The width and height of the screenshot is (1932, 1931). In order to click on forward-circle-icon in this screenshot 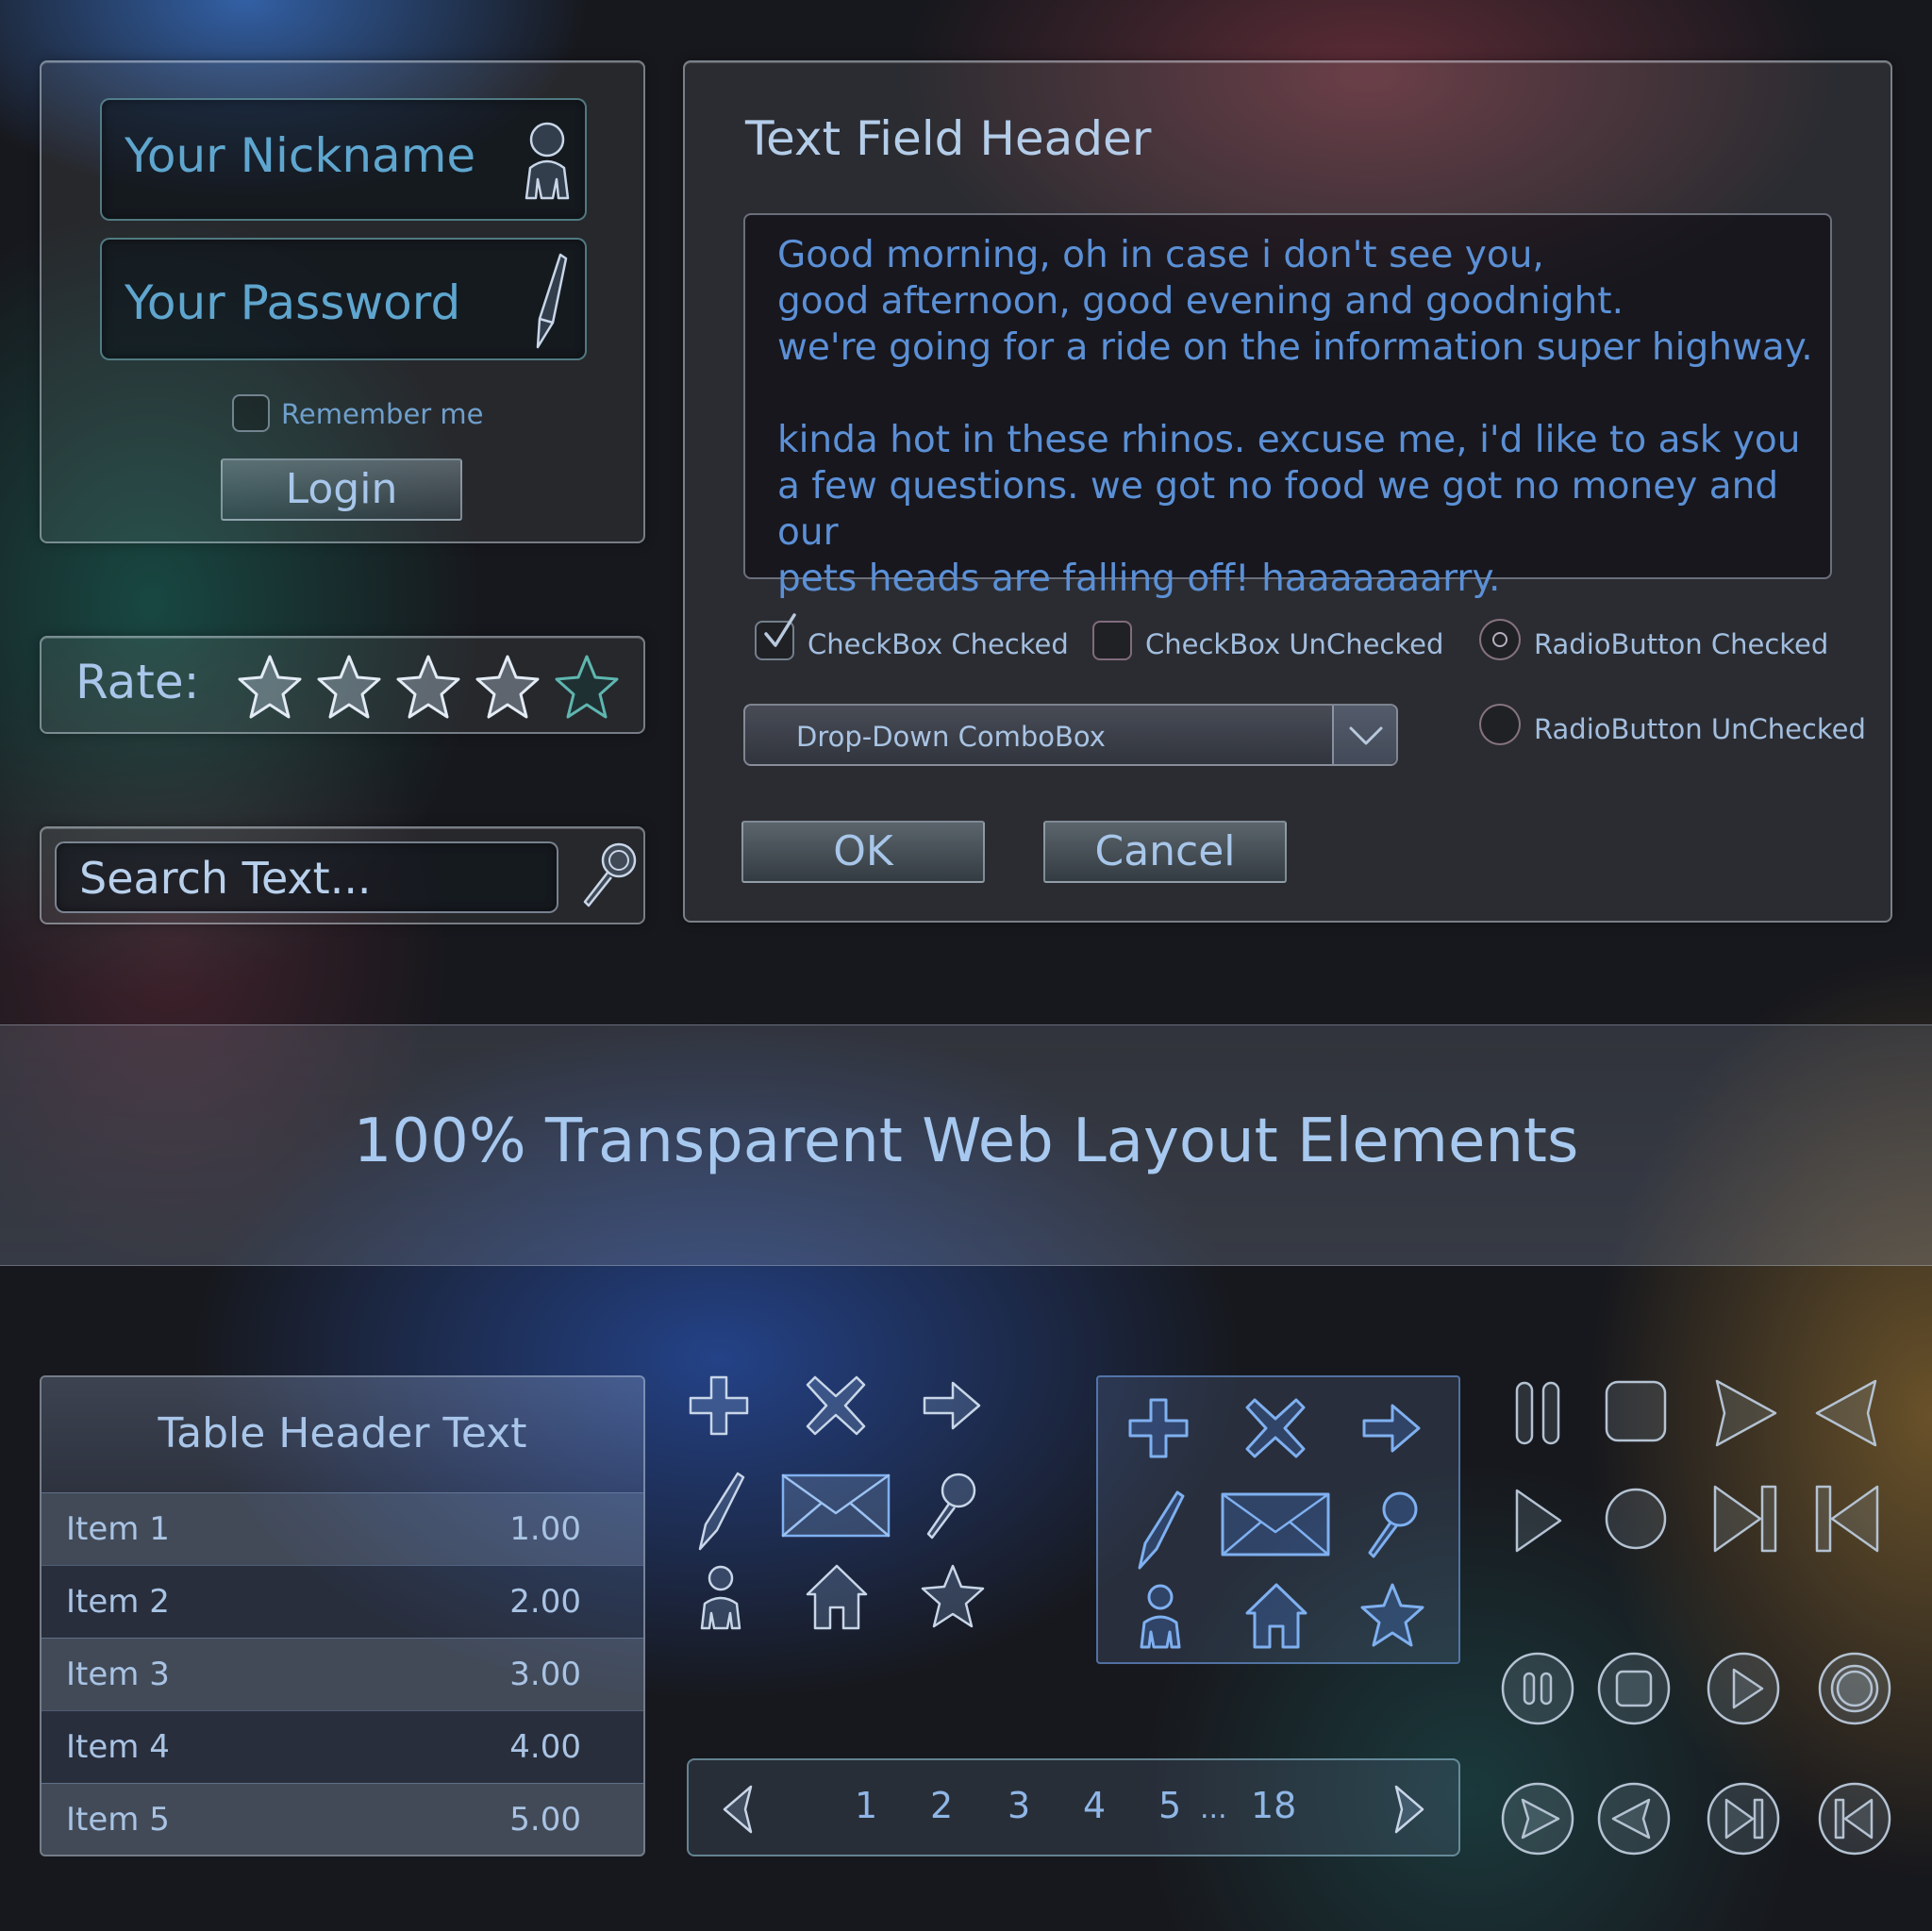, I will do `click(1537, 1818)`.